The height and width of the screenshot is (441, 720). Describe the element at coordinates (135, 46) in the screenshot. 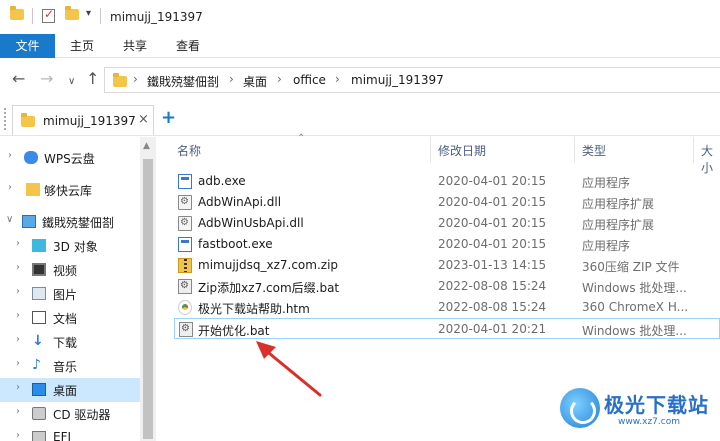

I see `tab-share: 共享` at that location.